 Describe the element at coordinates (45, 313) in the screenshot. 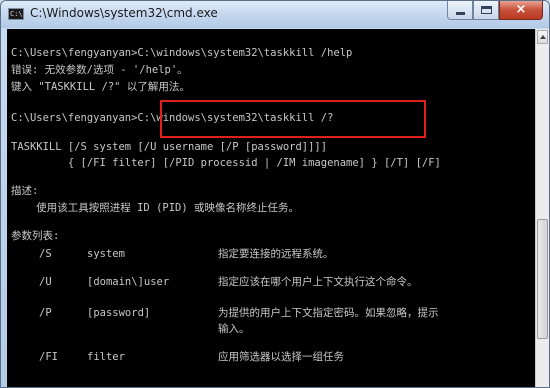

I see `param-switch: /P` at that location.